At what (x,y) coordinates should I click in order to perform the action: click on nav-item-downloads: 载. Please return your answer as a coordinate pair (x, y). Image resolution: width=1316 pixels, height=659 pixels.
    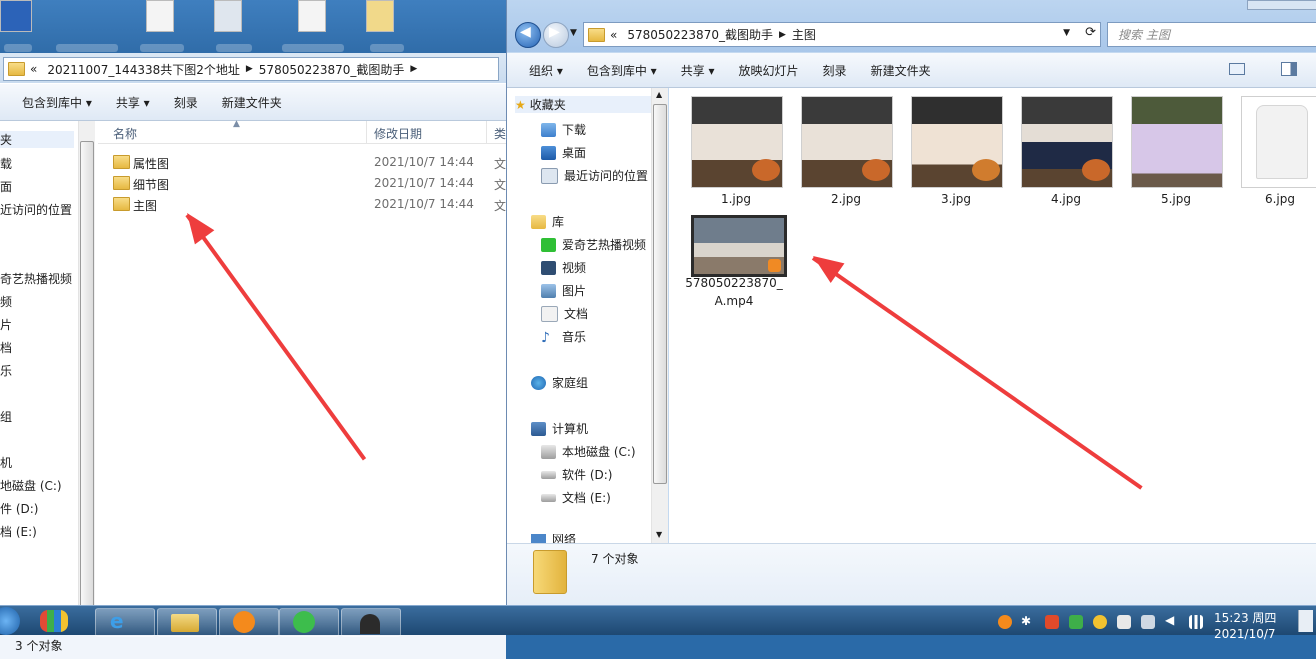
    Looking at the image, I should click on (6, 163).